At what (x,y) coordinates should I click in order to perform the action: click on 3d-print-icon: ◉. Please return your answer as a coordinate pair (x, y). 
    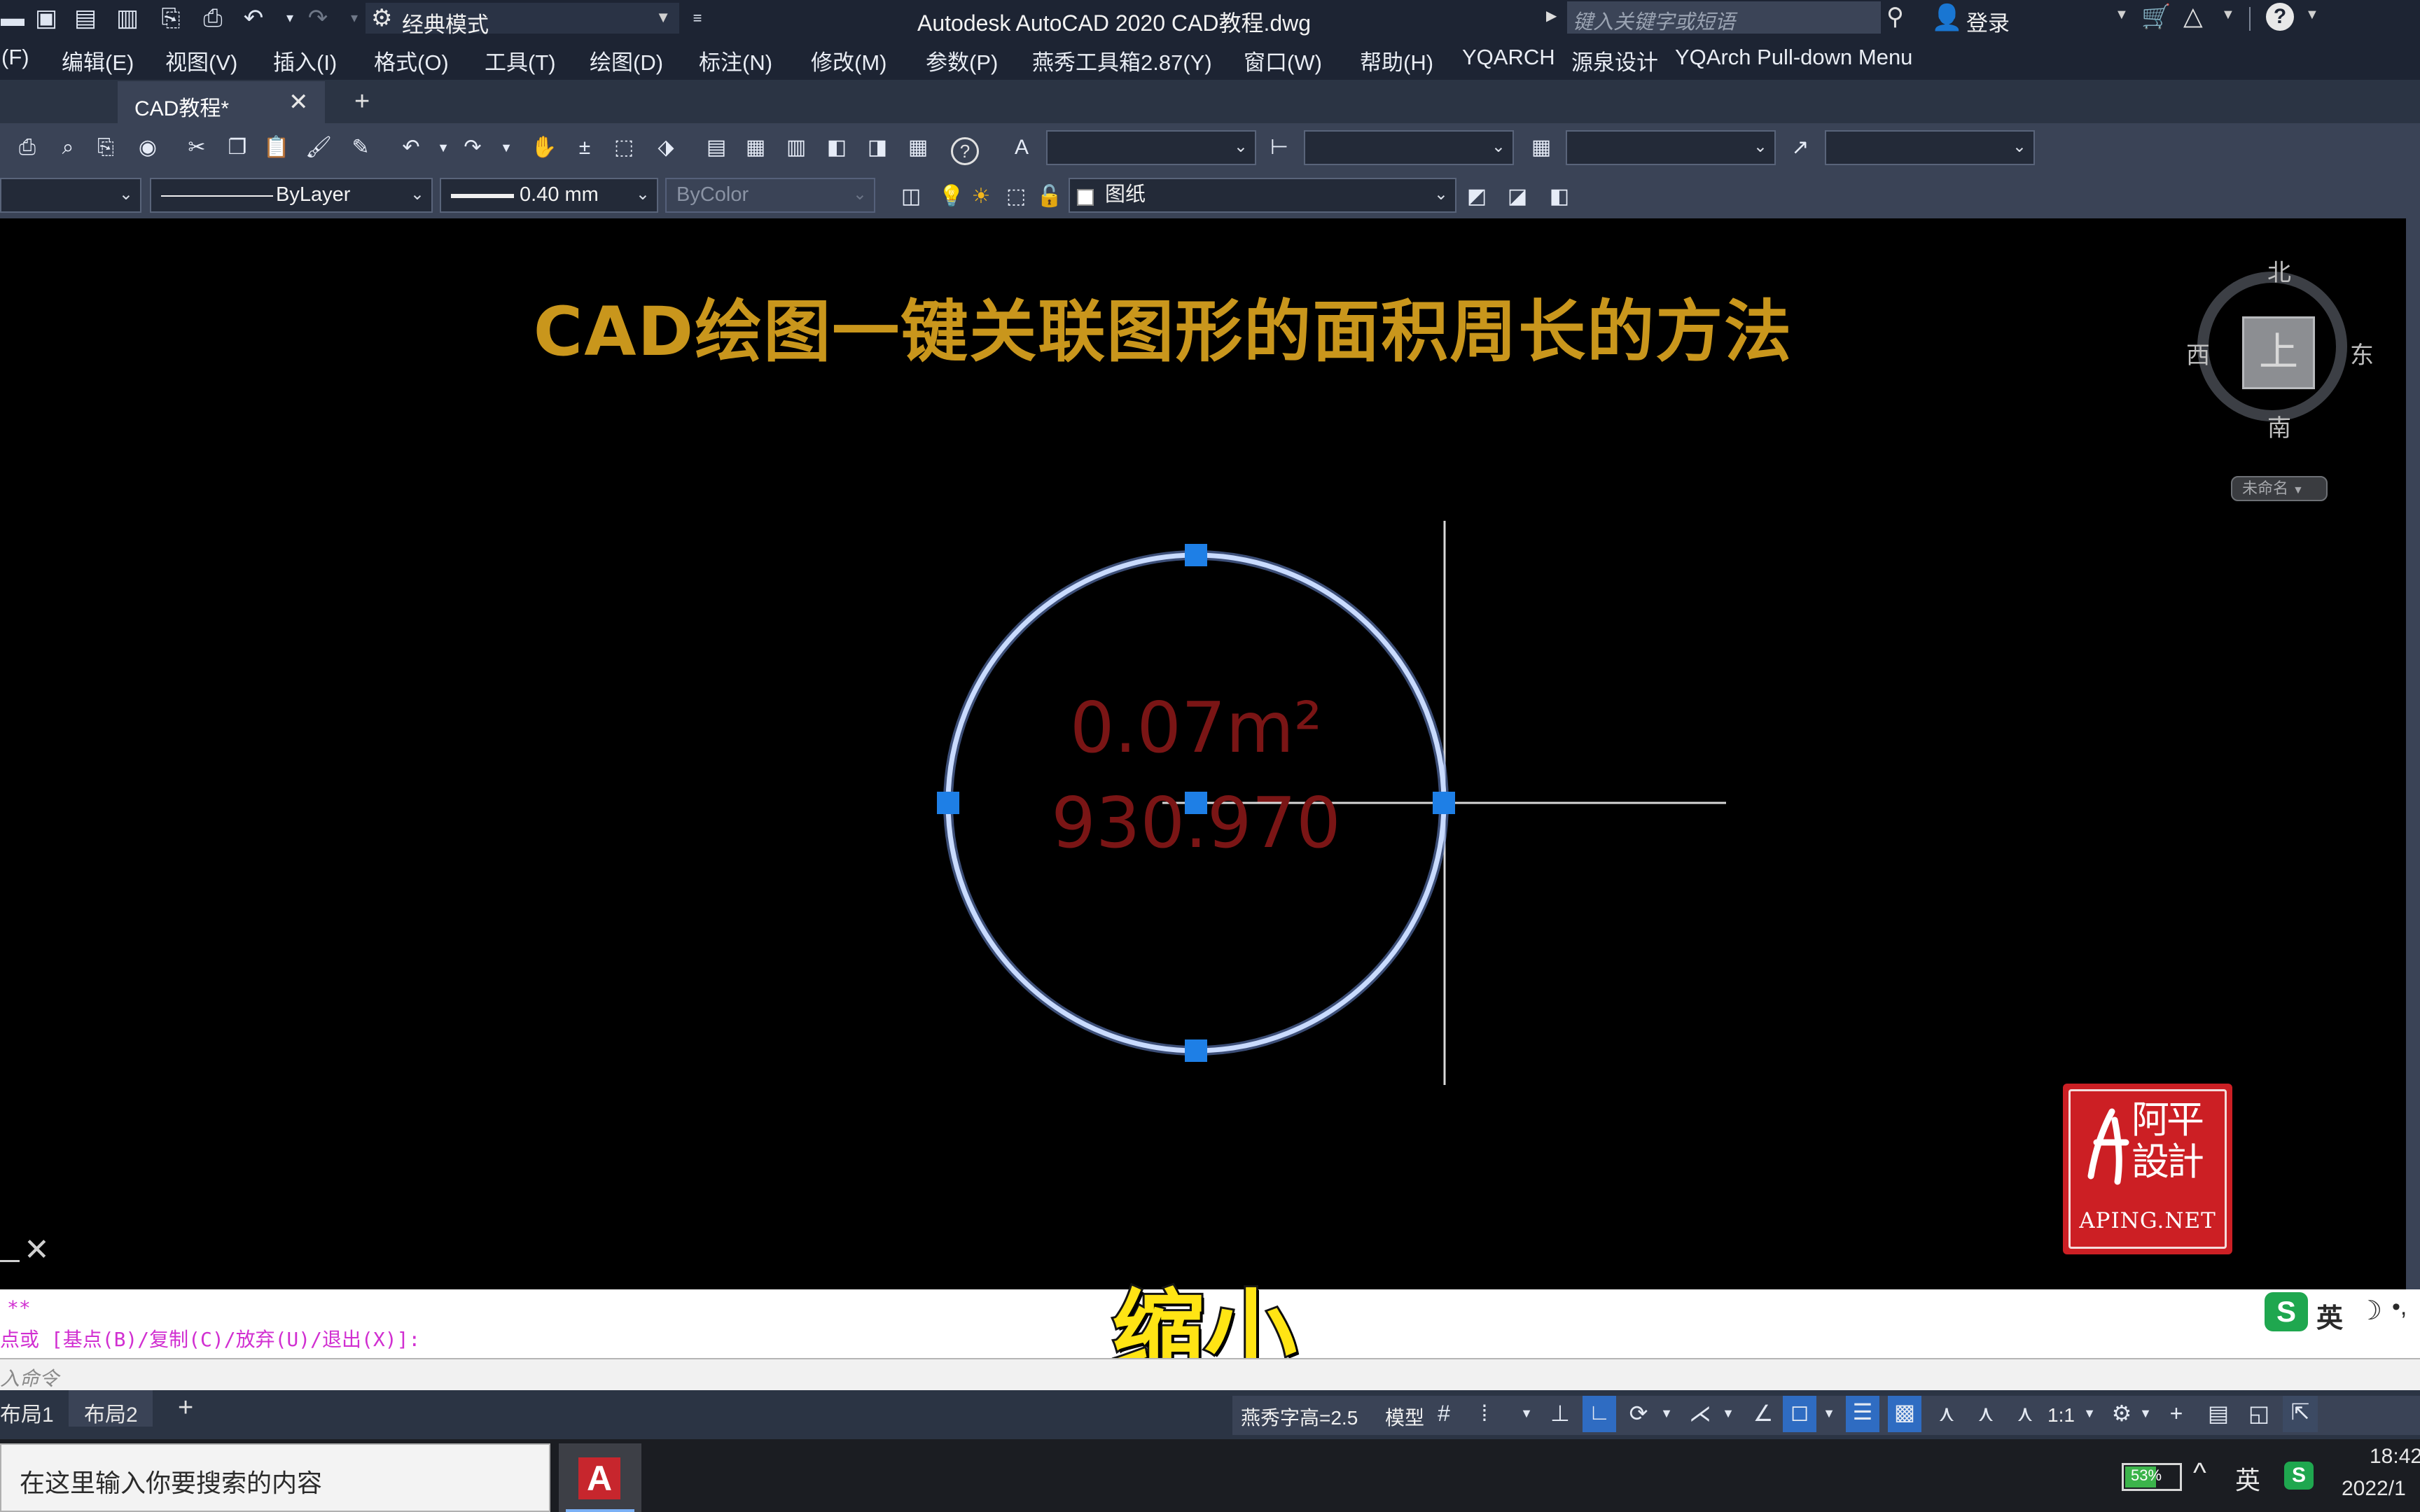
    Looking at the image, I should click on (147, 147).